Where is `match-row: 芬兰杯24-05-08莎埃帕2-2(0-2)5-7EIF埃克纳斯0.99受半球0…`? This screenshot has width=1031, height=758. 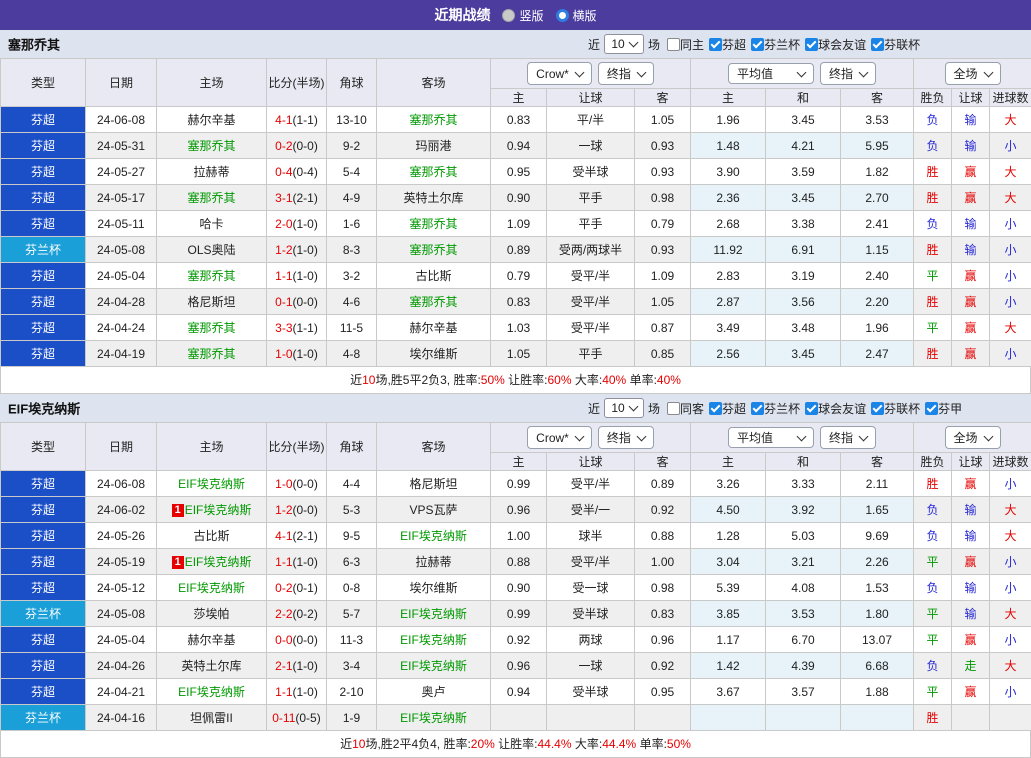
match-row: 芬兰杯24-05-08莎埃帕2-2(0-2)5-7EIF埃克纳斯0.99受半球0… is located at coordinates (516, 614).